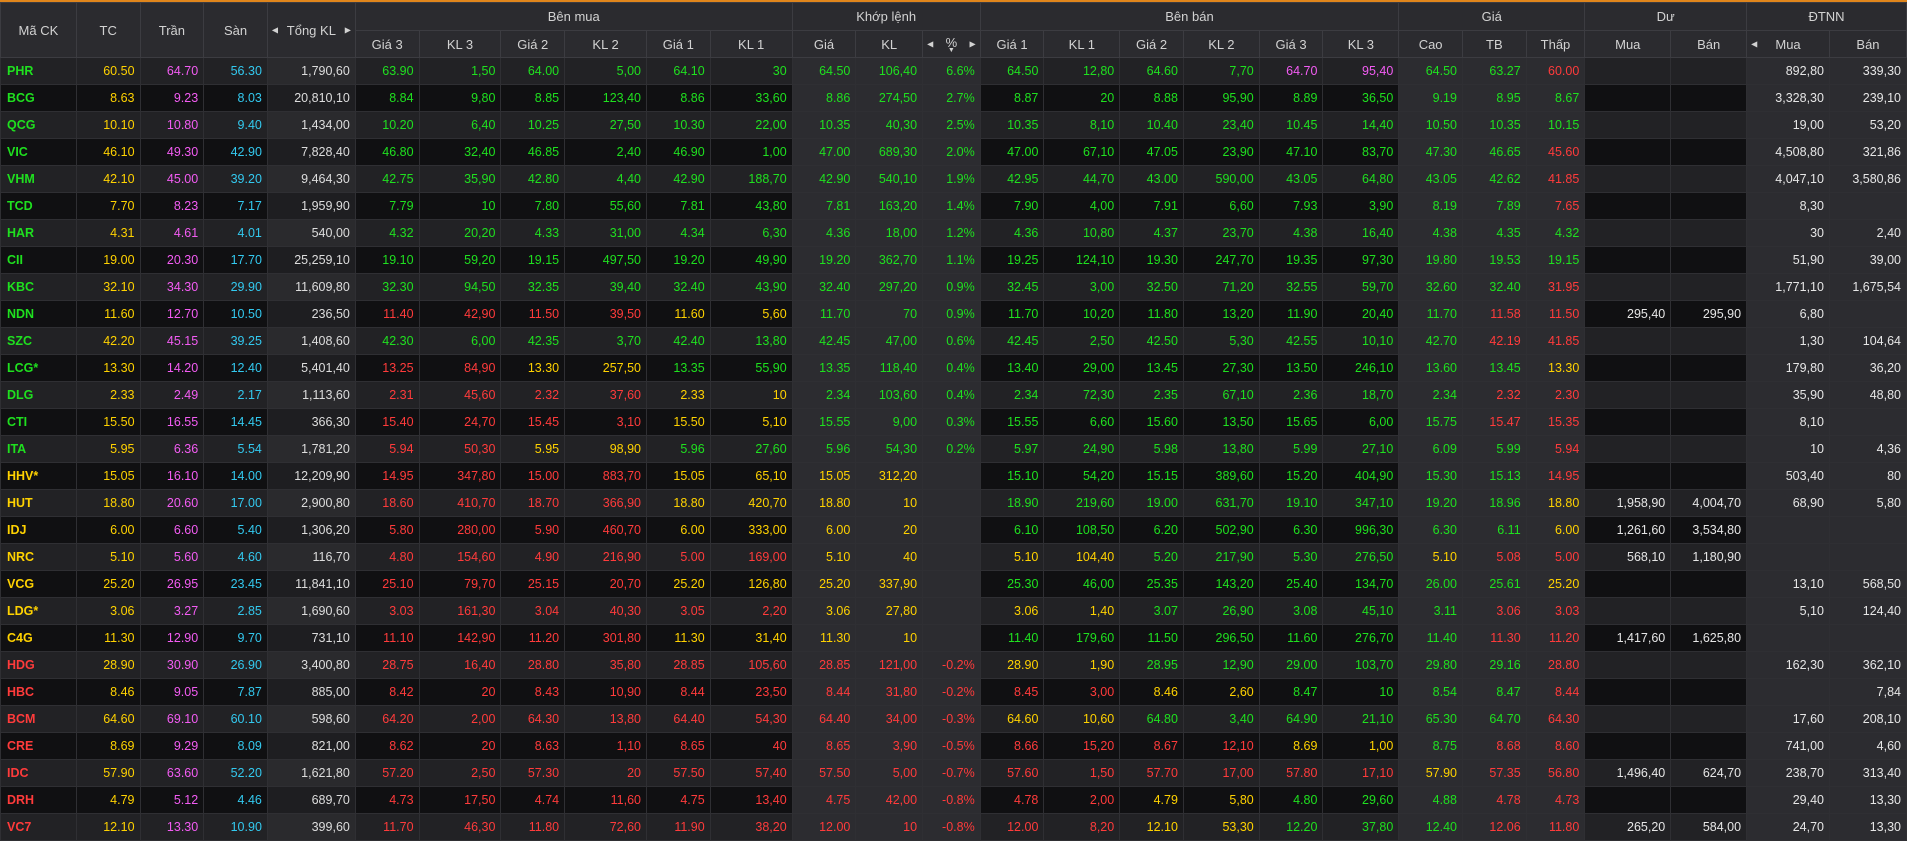 This screenshot has width=1907, height=841. What do you see at coordinates (678, 152) in the screenshot?
I see `buy-cell: 46.90` at bounding box center [678, 152].